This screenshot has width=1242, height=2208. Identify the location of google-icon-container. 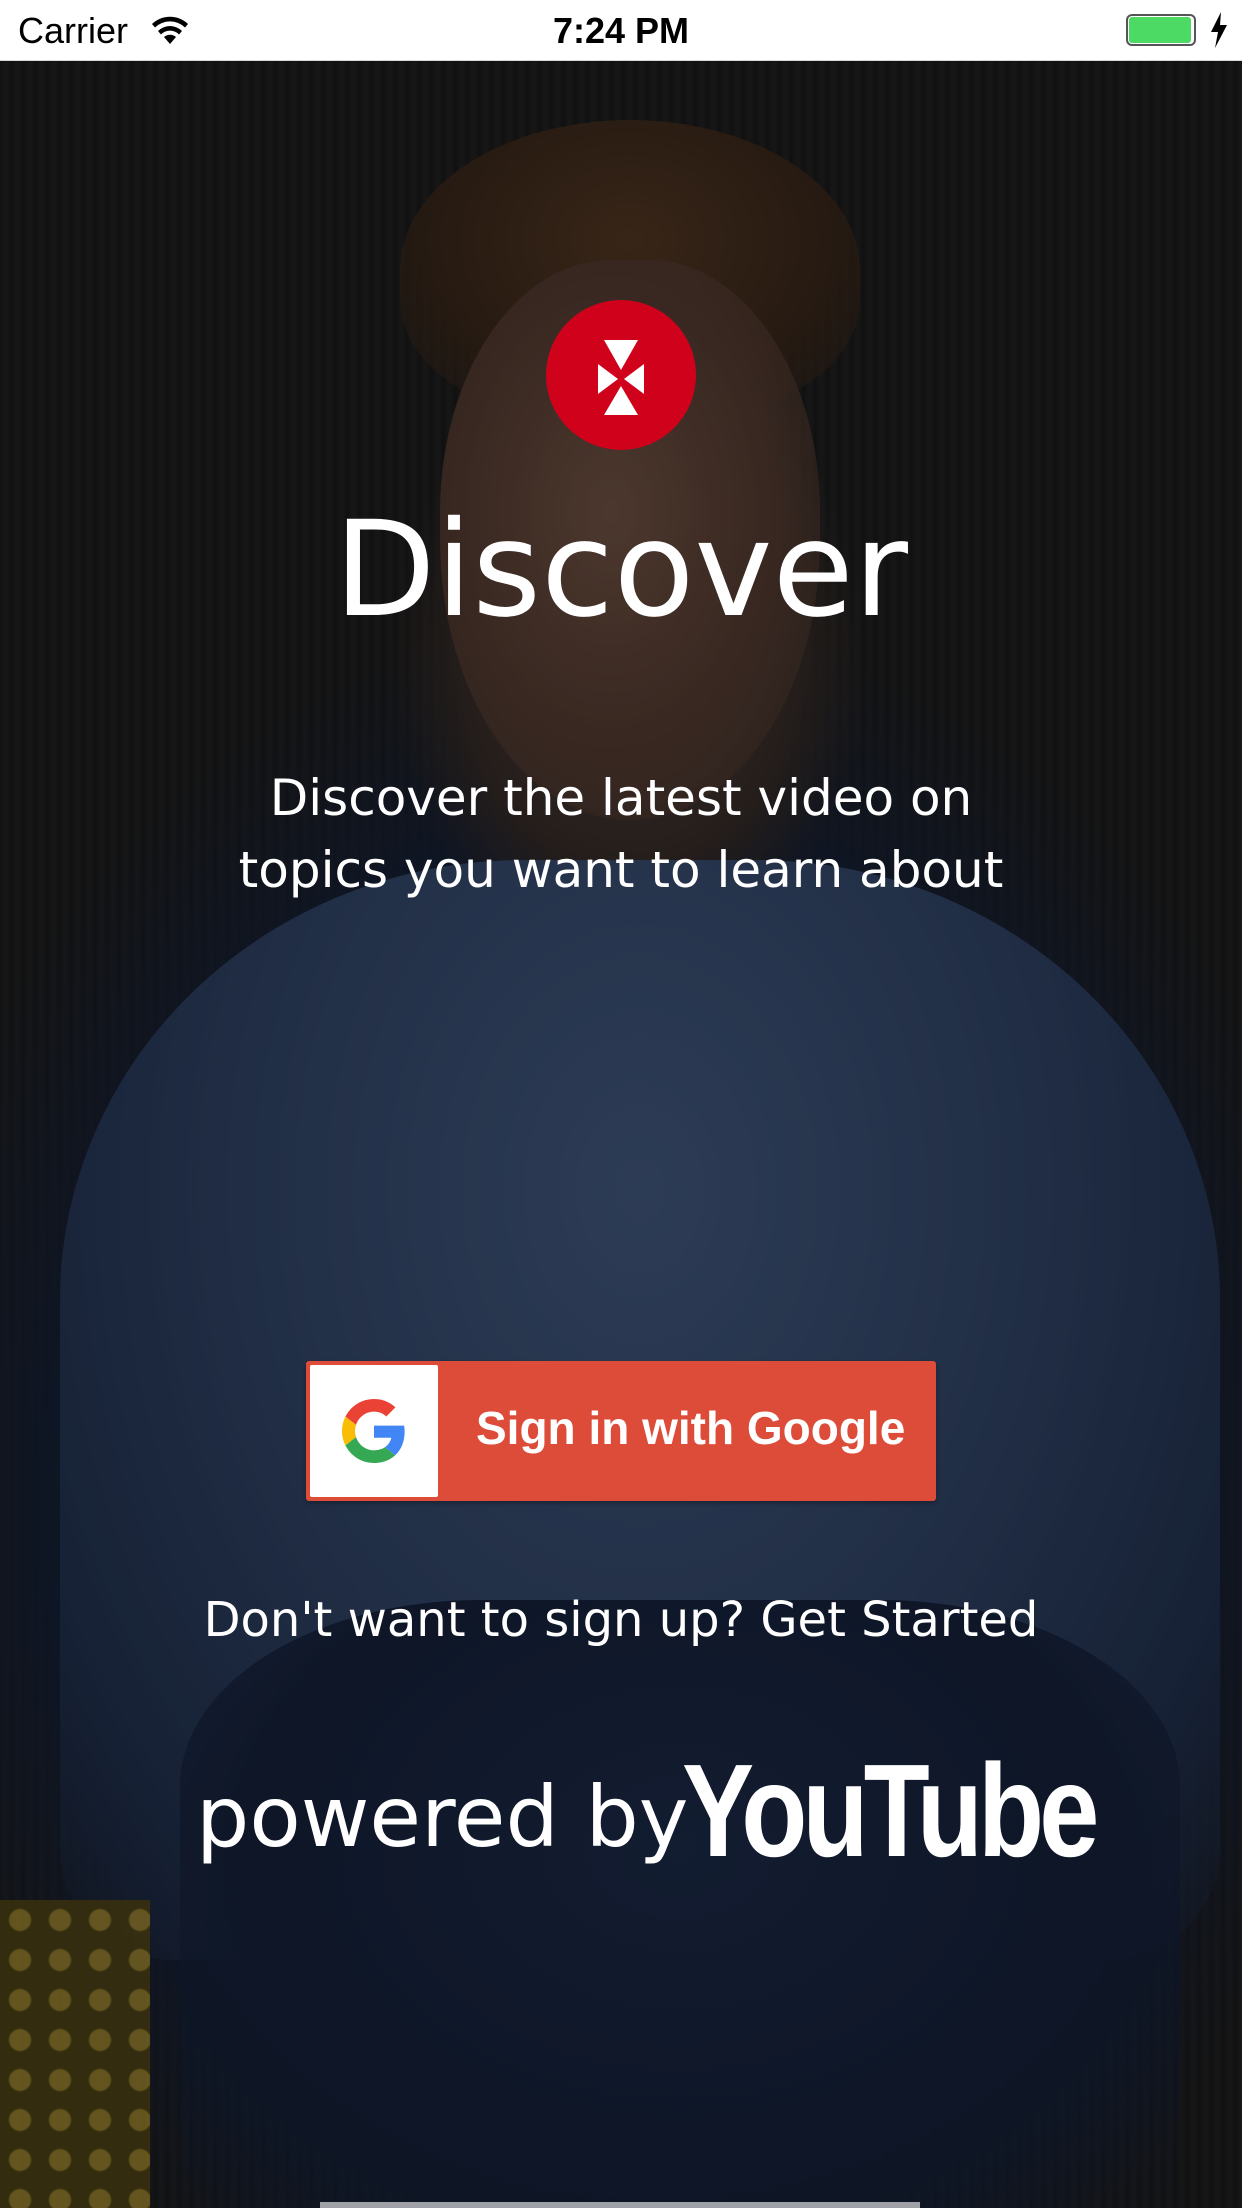
(374, 1431).